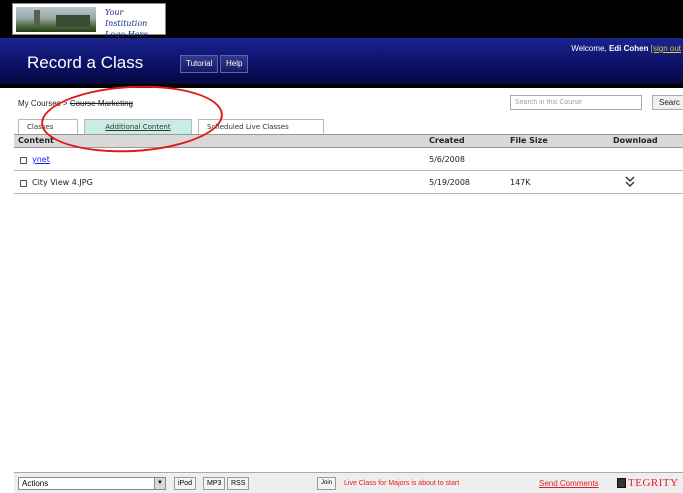 Image resolution: width=683 pixels, height=493 pixels. What do you see at coordinates (185, 483) in the screenshot?
I see `ipod-button: iPod` at bounding box center [185, 483].